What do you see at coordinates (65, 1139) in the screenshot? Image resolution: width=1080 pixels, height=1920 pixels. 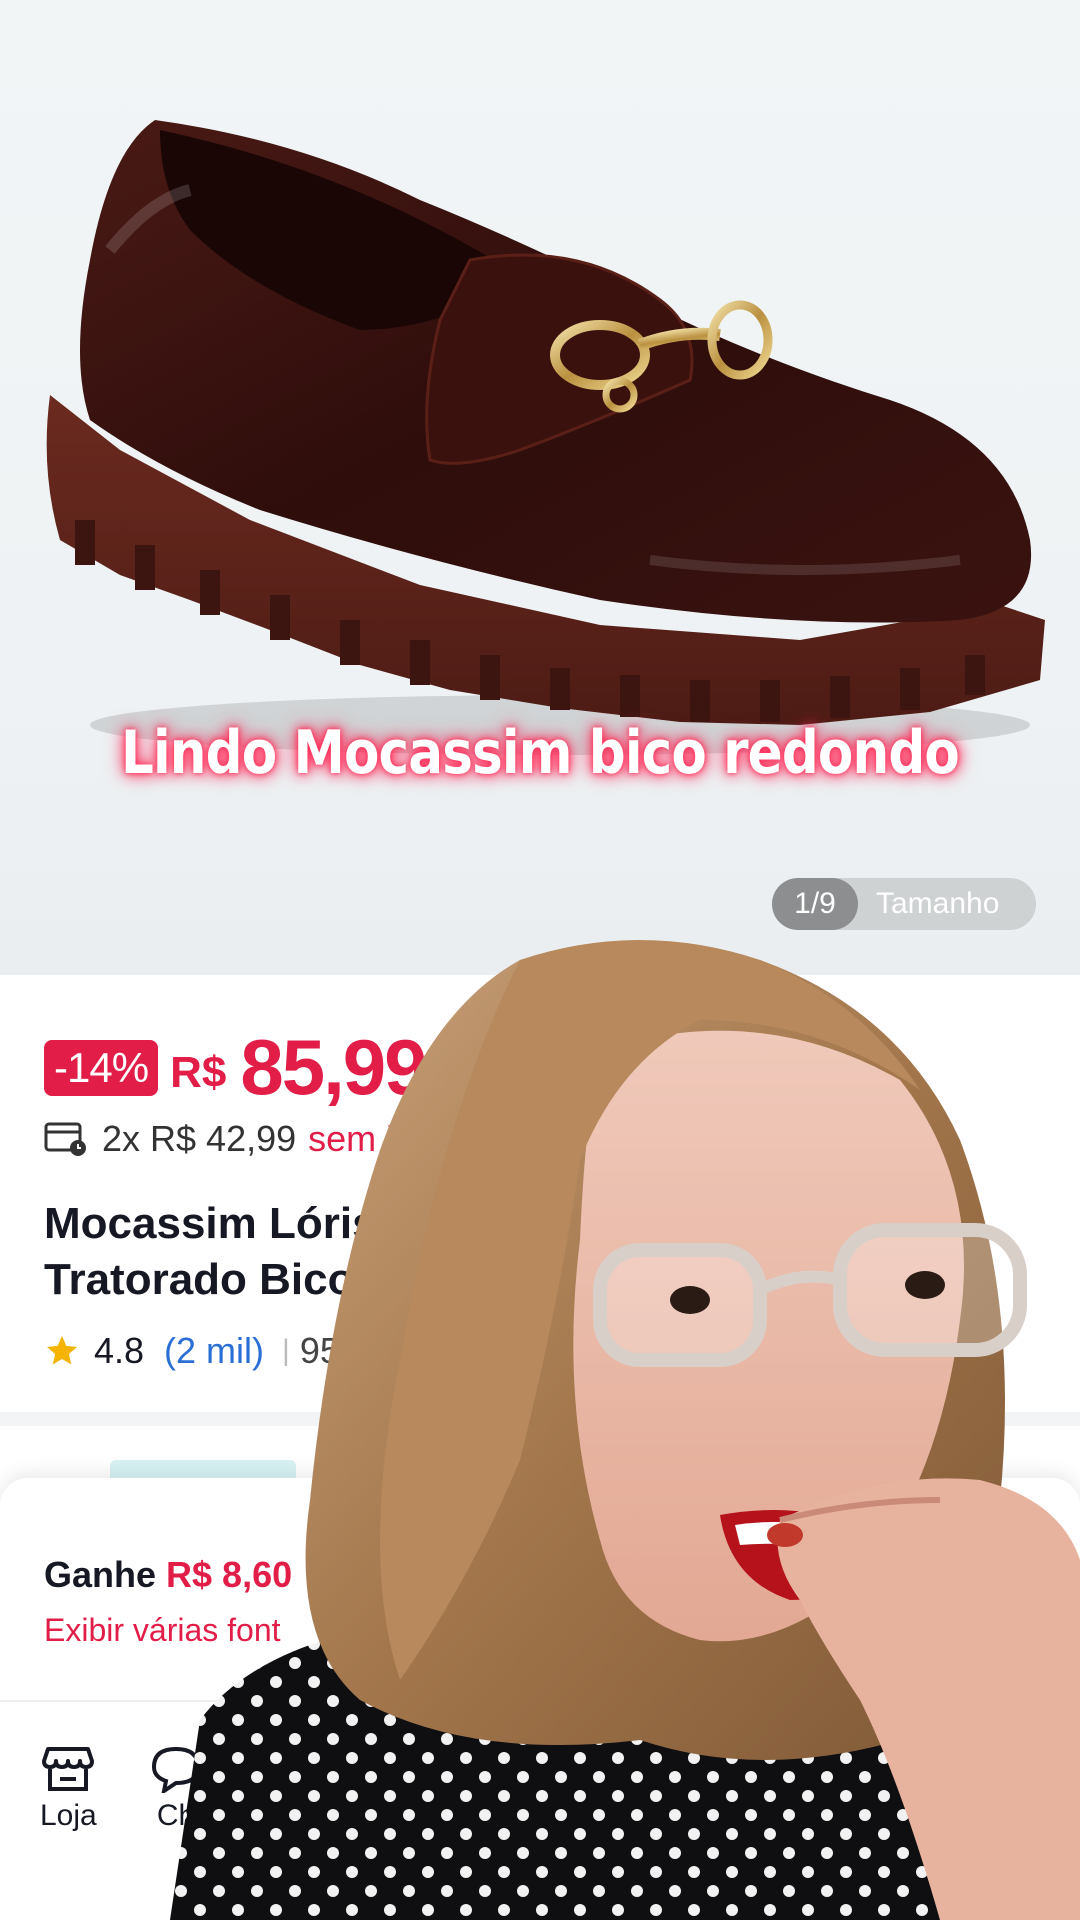 I see `credit-card-clock-icon` at bounding box center [65, 1139].